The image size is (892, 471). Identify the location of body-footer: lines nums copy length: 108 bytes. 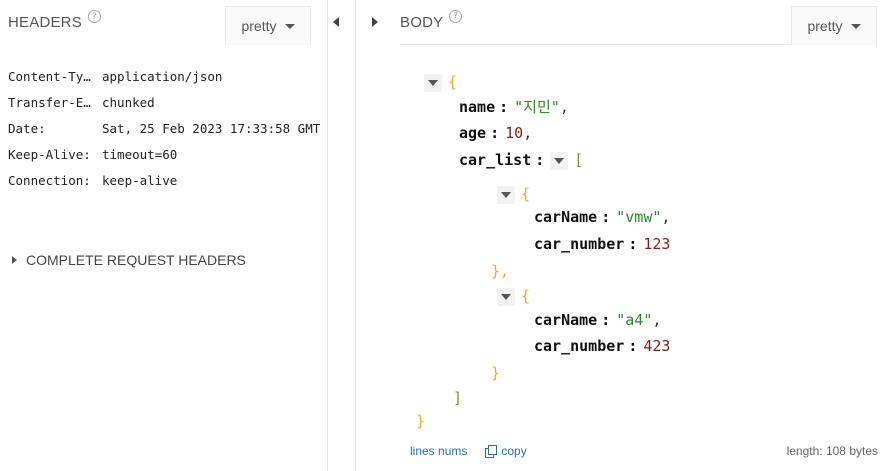
(644, 451).